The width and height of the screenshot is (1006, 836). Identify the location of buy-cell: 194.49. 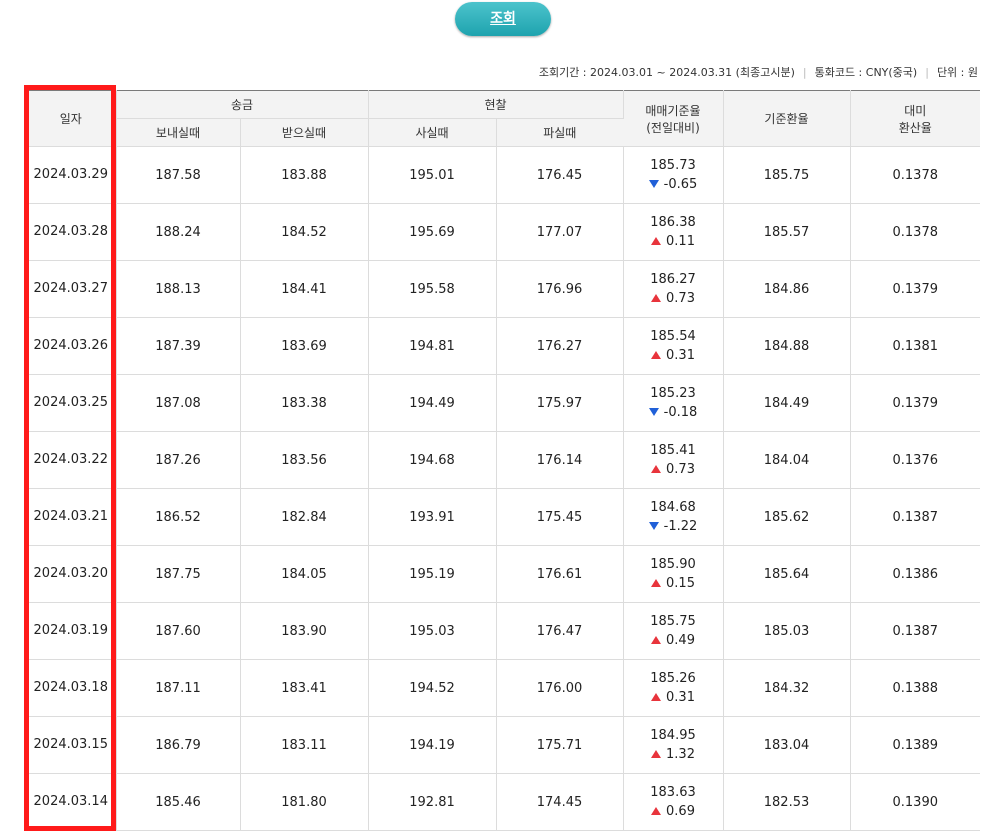
(432, 403).